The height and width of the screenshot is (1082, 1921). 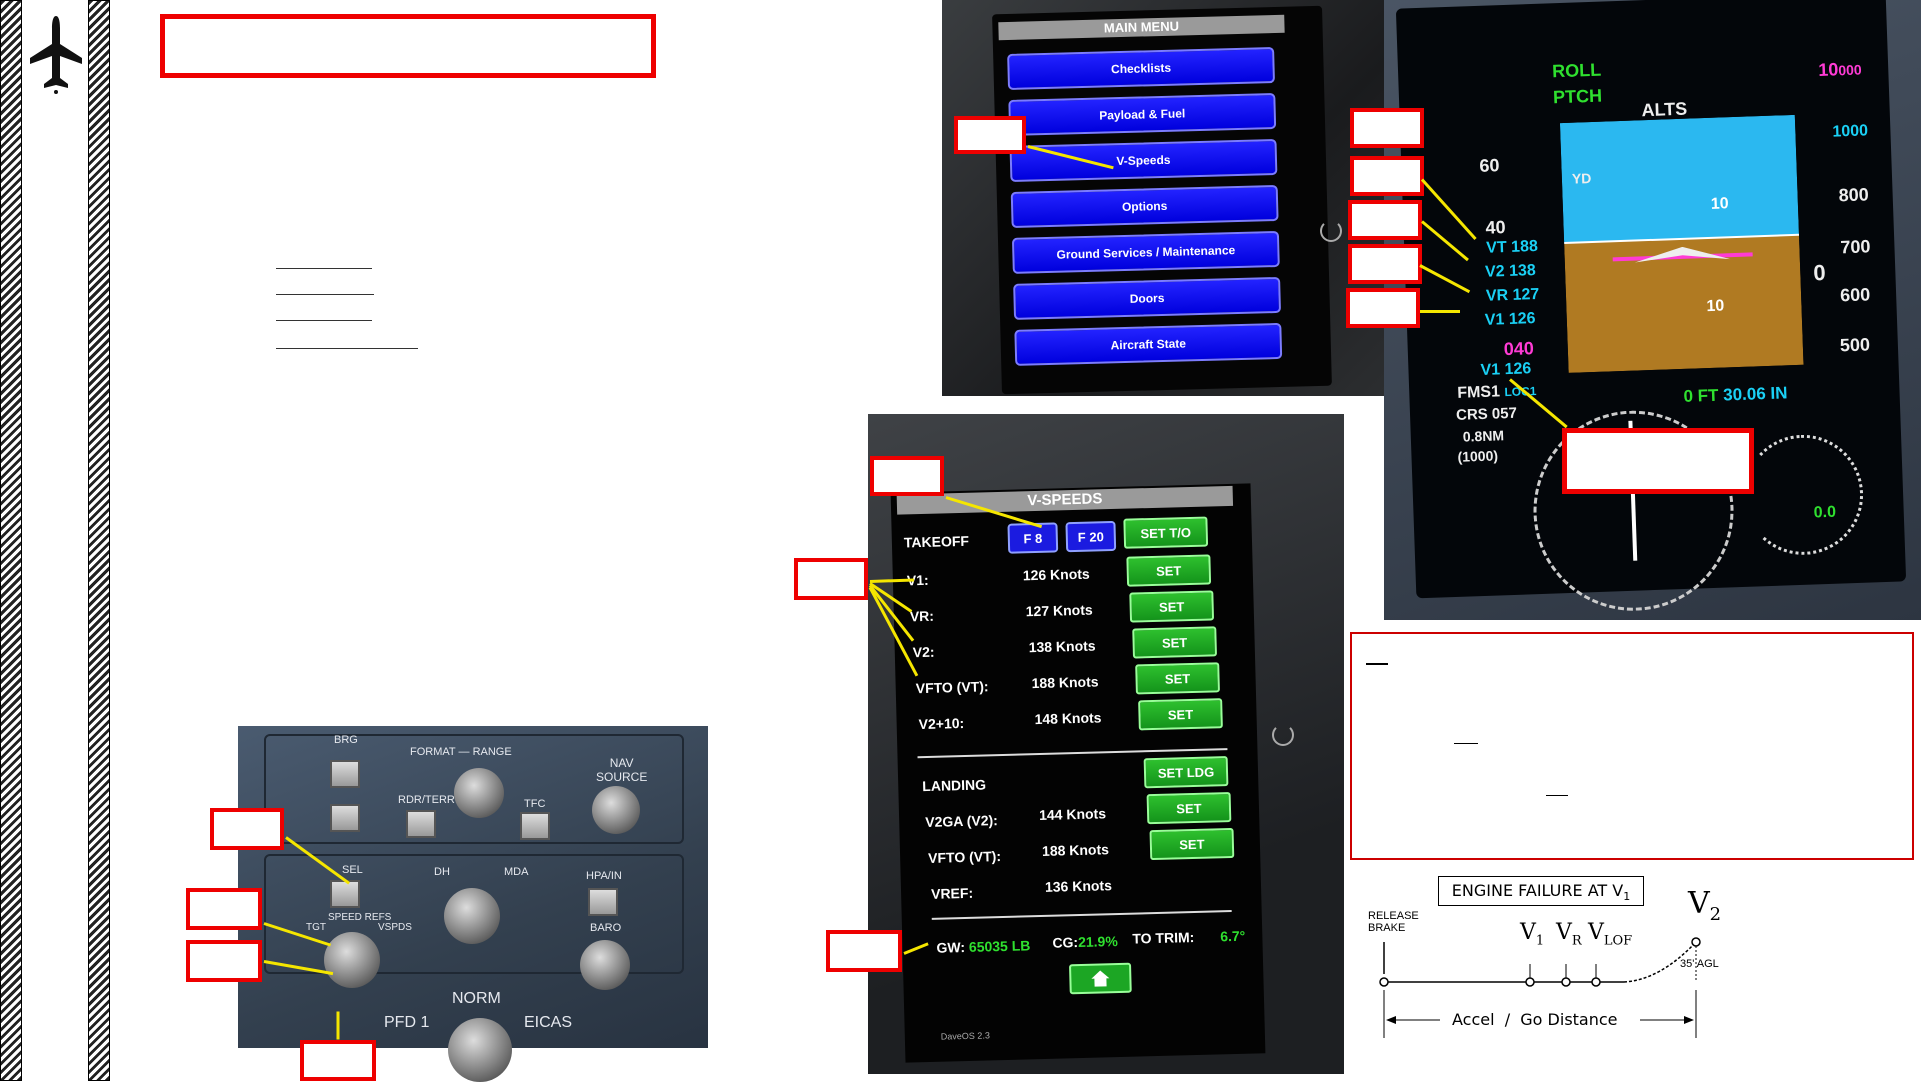 What do you see at coordinates (1059, 610) in the screenshot?
I see `vr-value: 127 Knots` at bounding box center [1059, 610].